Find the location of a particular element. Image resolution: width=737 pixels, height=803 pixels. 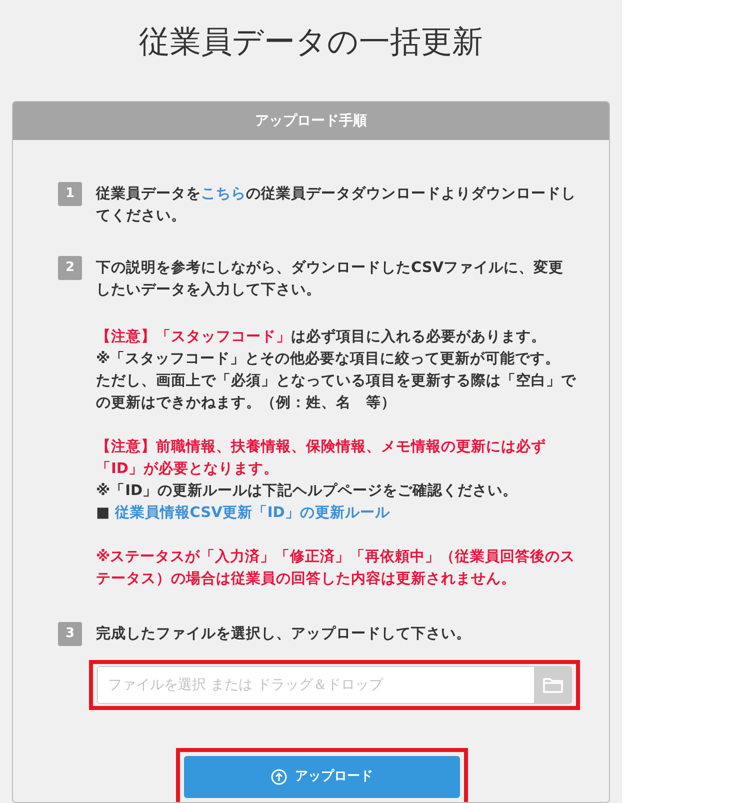

note-text: ※「スタッフコード」とその他必要な項目に絞って更新が可能です。 is located at coordinates (329, 359).